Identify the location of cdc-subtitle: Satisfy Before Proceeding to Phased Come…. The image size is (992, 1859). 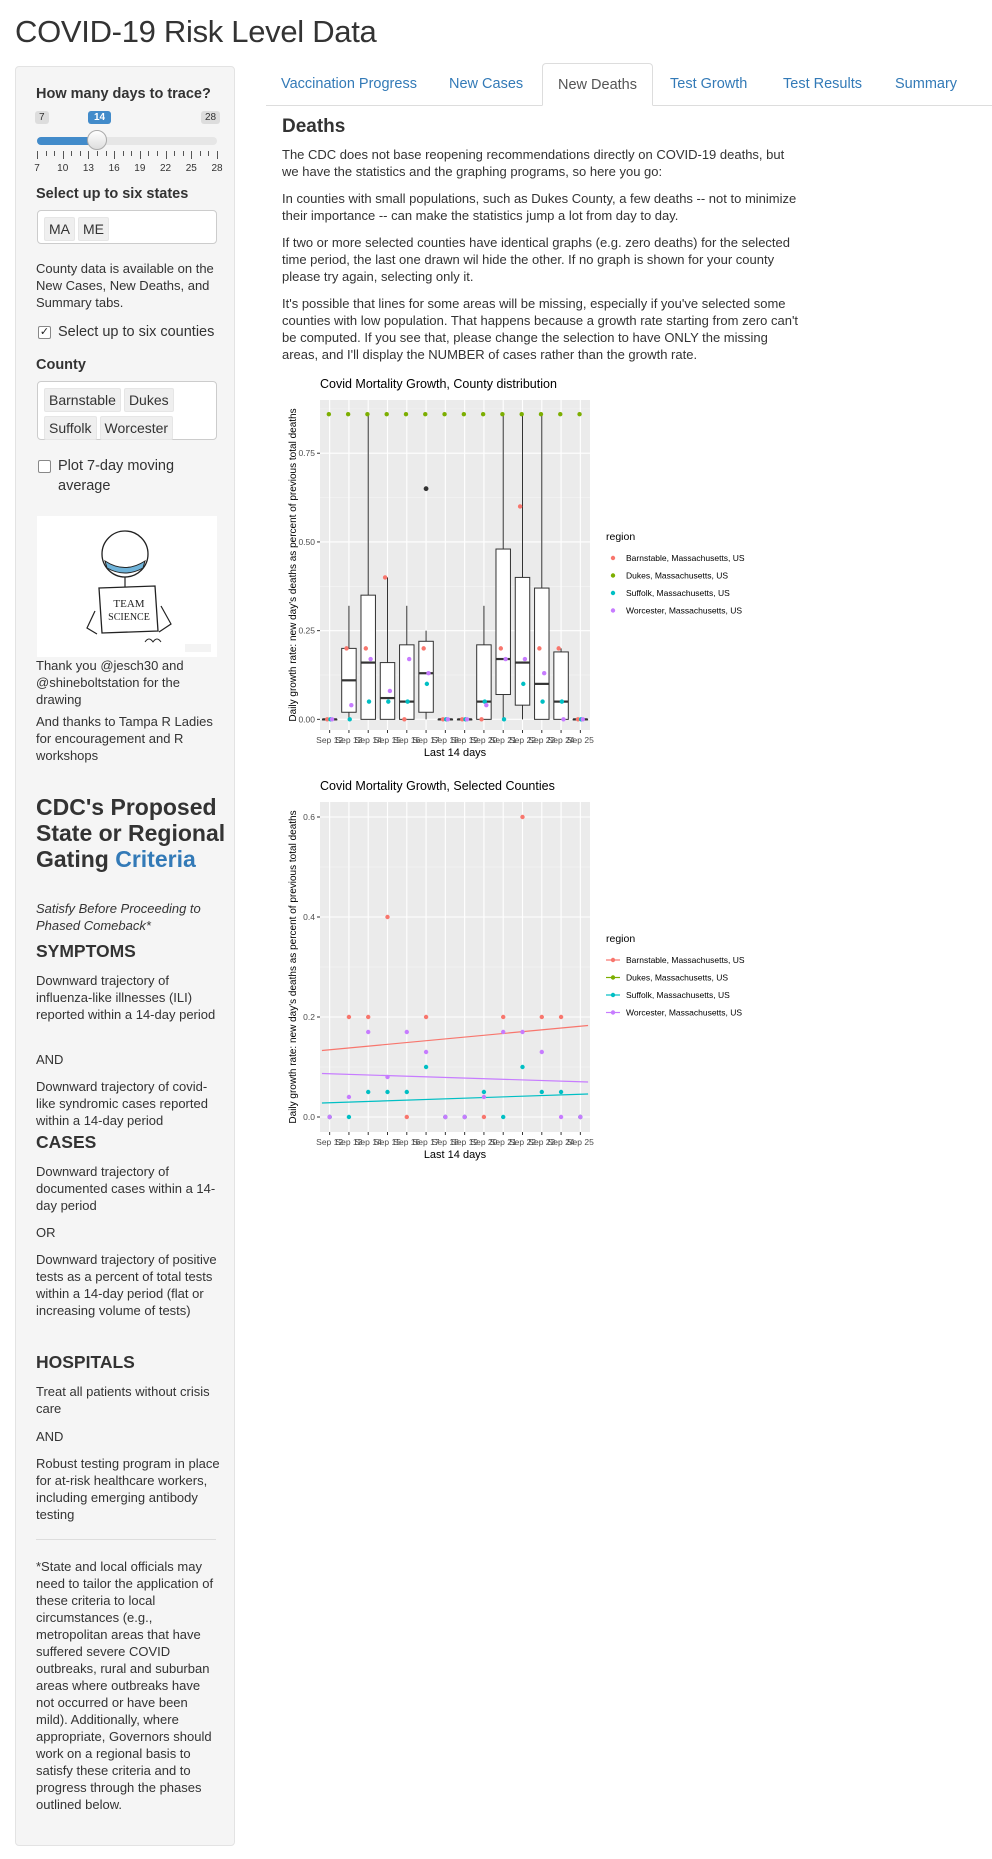
(118, 917).